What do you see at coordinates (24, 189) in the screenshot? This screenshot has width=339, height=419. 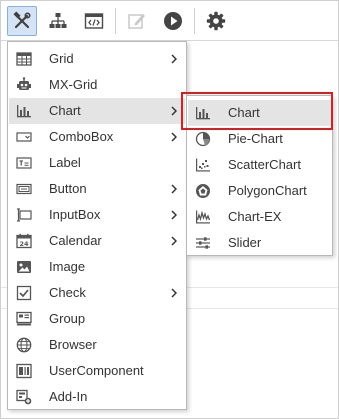 I see `button-icon` at bounding box center [24, 189].